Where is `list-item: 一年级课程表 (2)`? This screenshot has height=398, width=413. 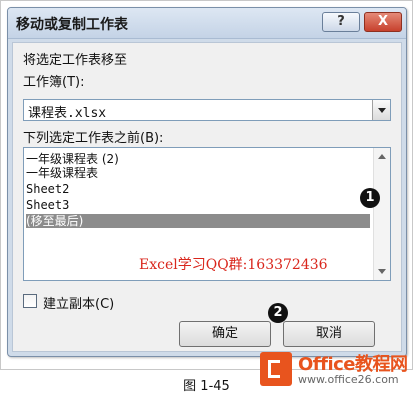
list-item: 一年级课程表 (2) is located at coordinates (198, 159).